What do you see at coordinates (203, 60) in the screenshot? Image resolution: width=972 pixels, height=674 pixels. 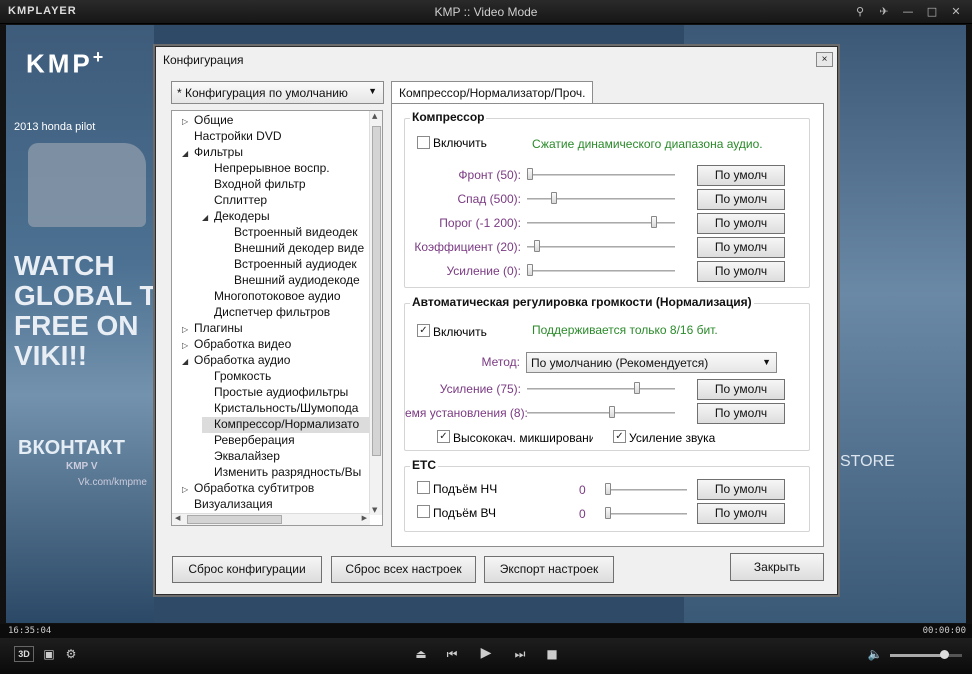 I see `dialog-title: Конфигурация` at bounding box center [203, 60].